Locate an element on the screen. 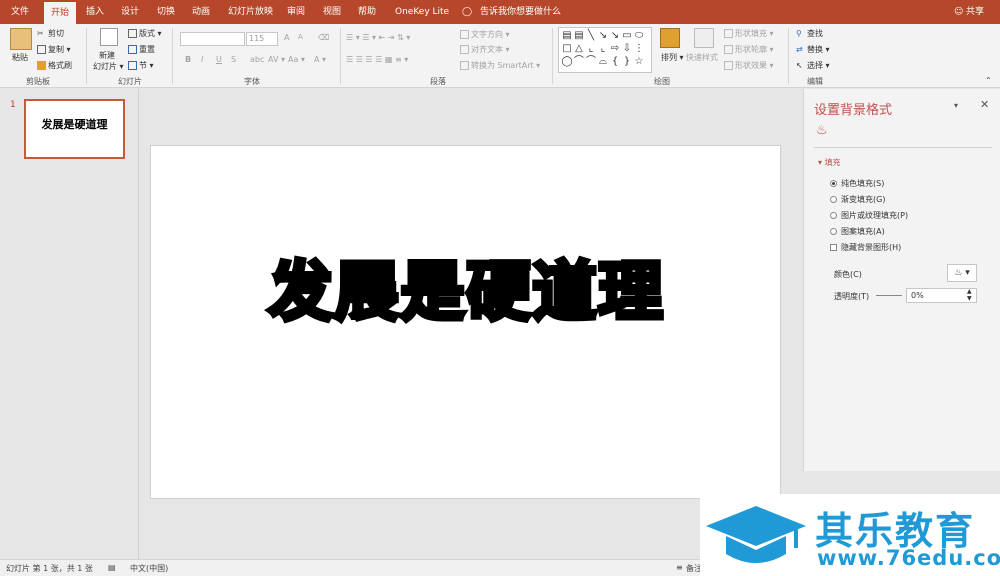 The width and height of the screenshot is (1000, 576). picture-fill-option: 图片或纹理填充(P) is located at coordinates (869, 215).